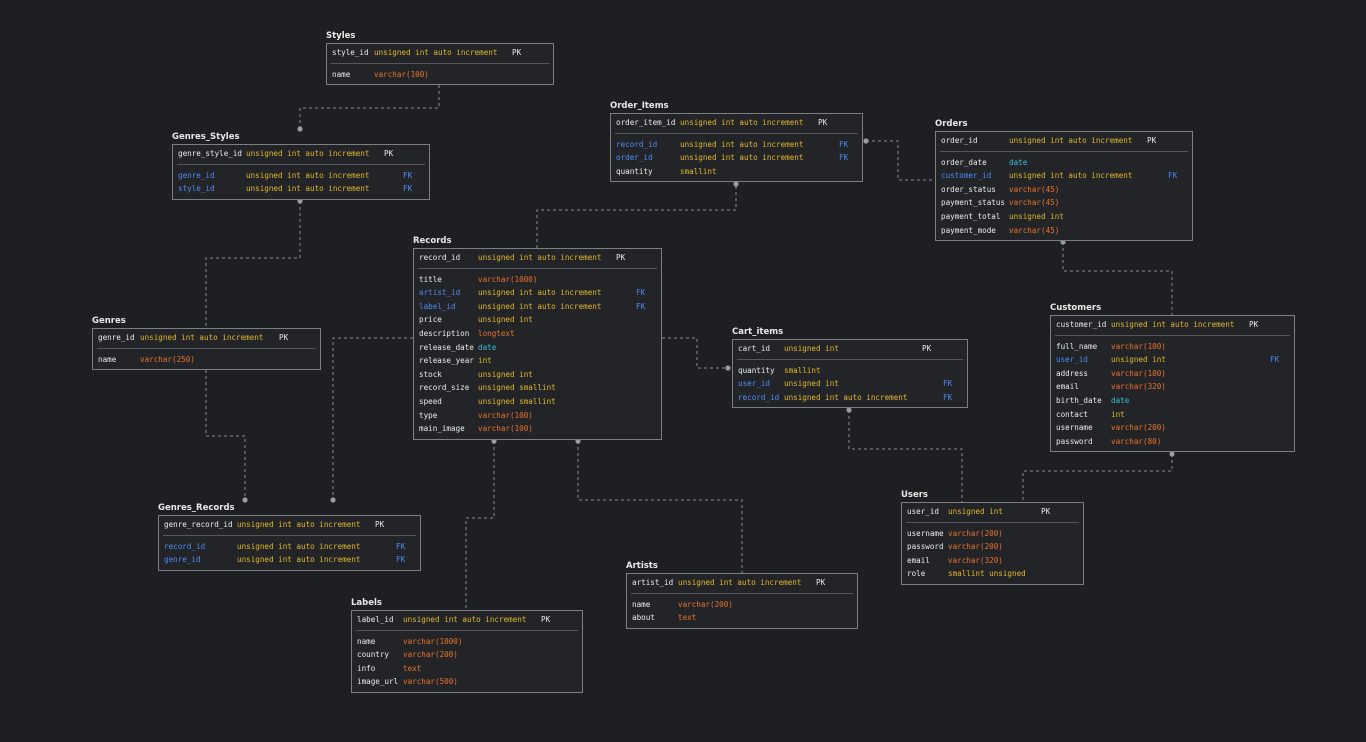  Describe the element at coordinates (341, 36) in the screenshot. I see `table-title-styles: Styles` at that location.